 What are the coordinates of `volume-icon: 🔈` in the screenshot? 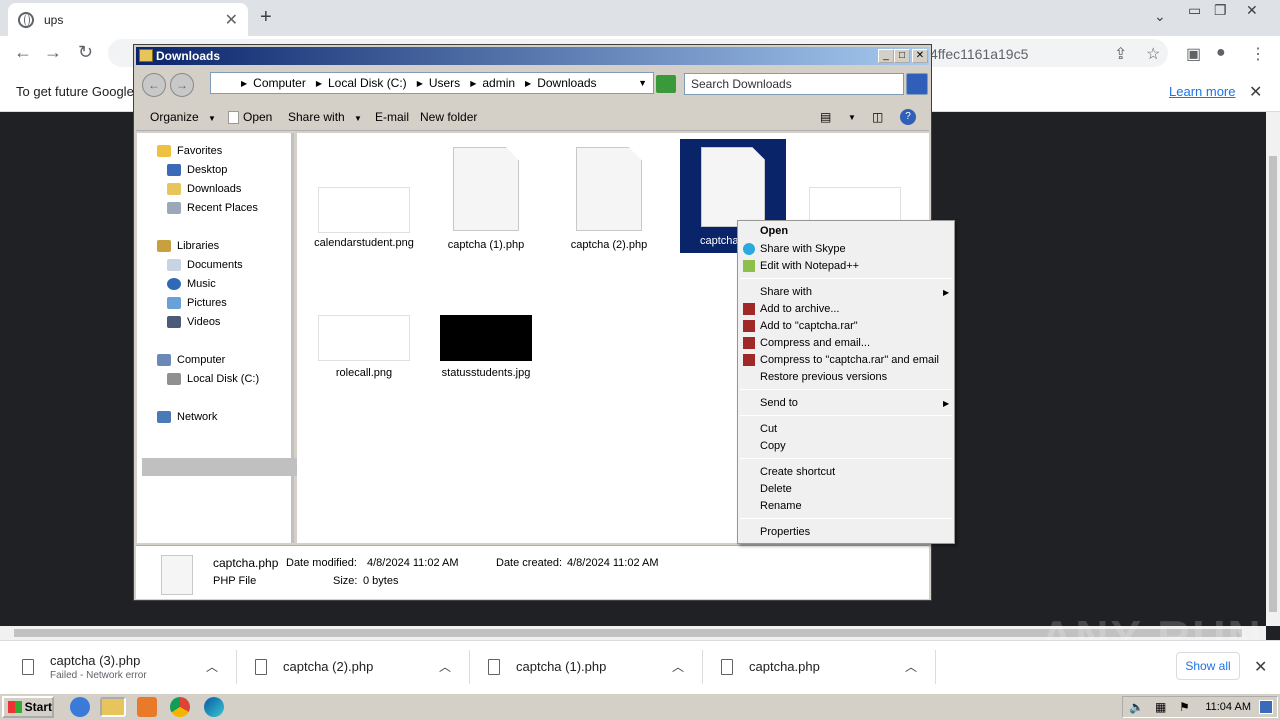 It's located at (1136, 707).